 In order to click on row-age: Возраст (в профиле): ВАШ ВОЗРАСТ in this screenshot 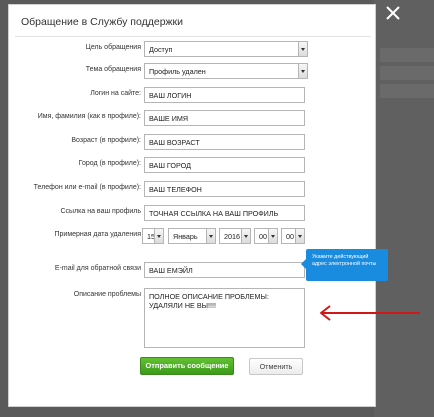, I will do `click(193, 142)`.